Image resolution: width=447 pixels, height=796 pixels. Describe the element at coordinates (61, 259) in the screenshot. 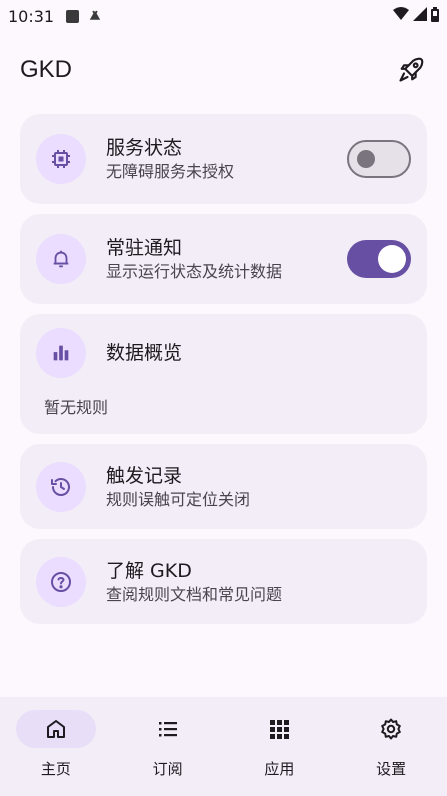

I see `bell-icon` at that location.